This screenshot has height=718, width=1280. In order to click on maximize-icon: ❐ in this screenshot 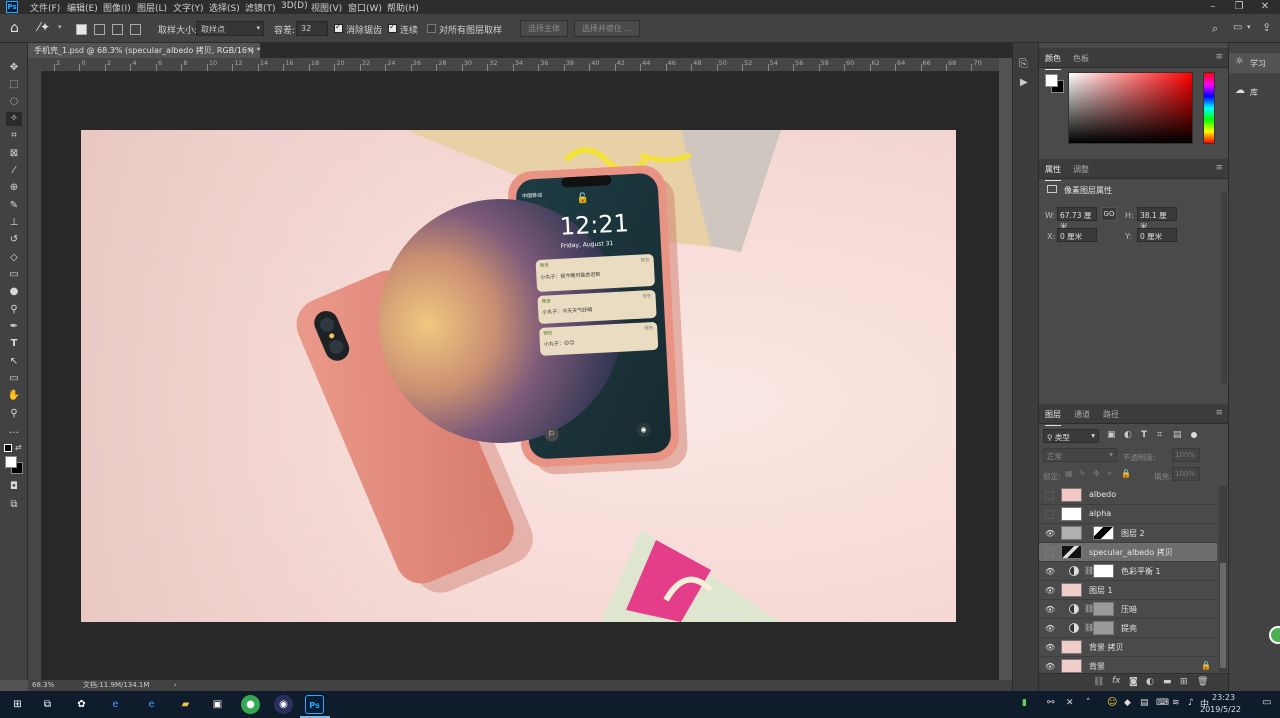, I will do `click(1239, 7)`.